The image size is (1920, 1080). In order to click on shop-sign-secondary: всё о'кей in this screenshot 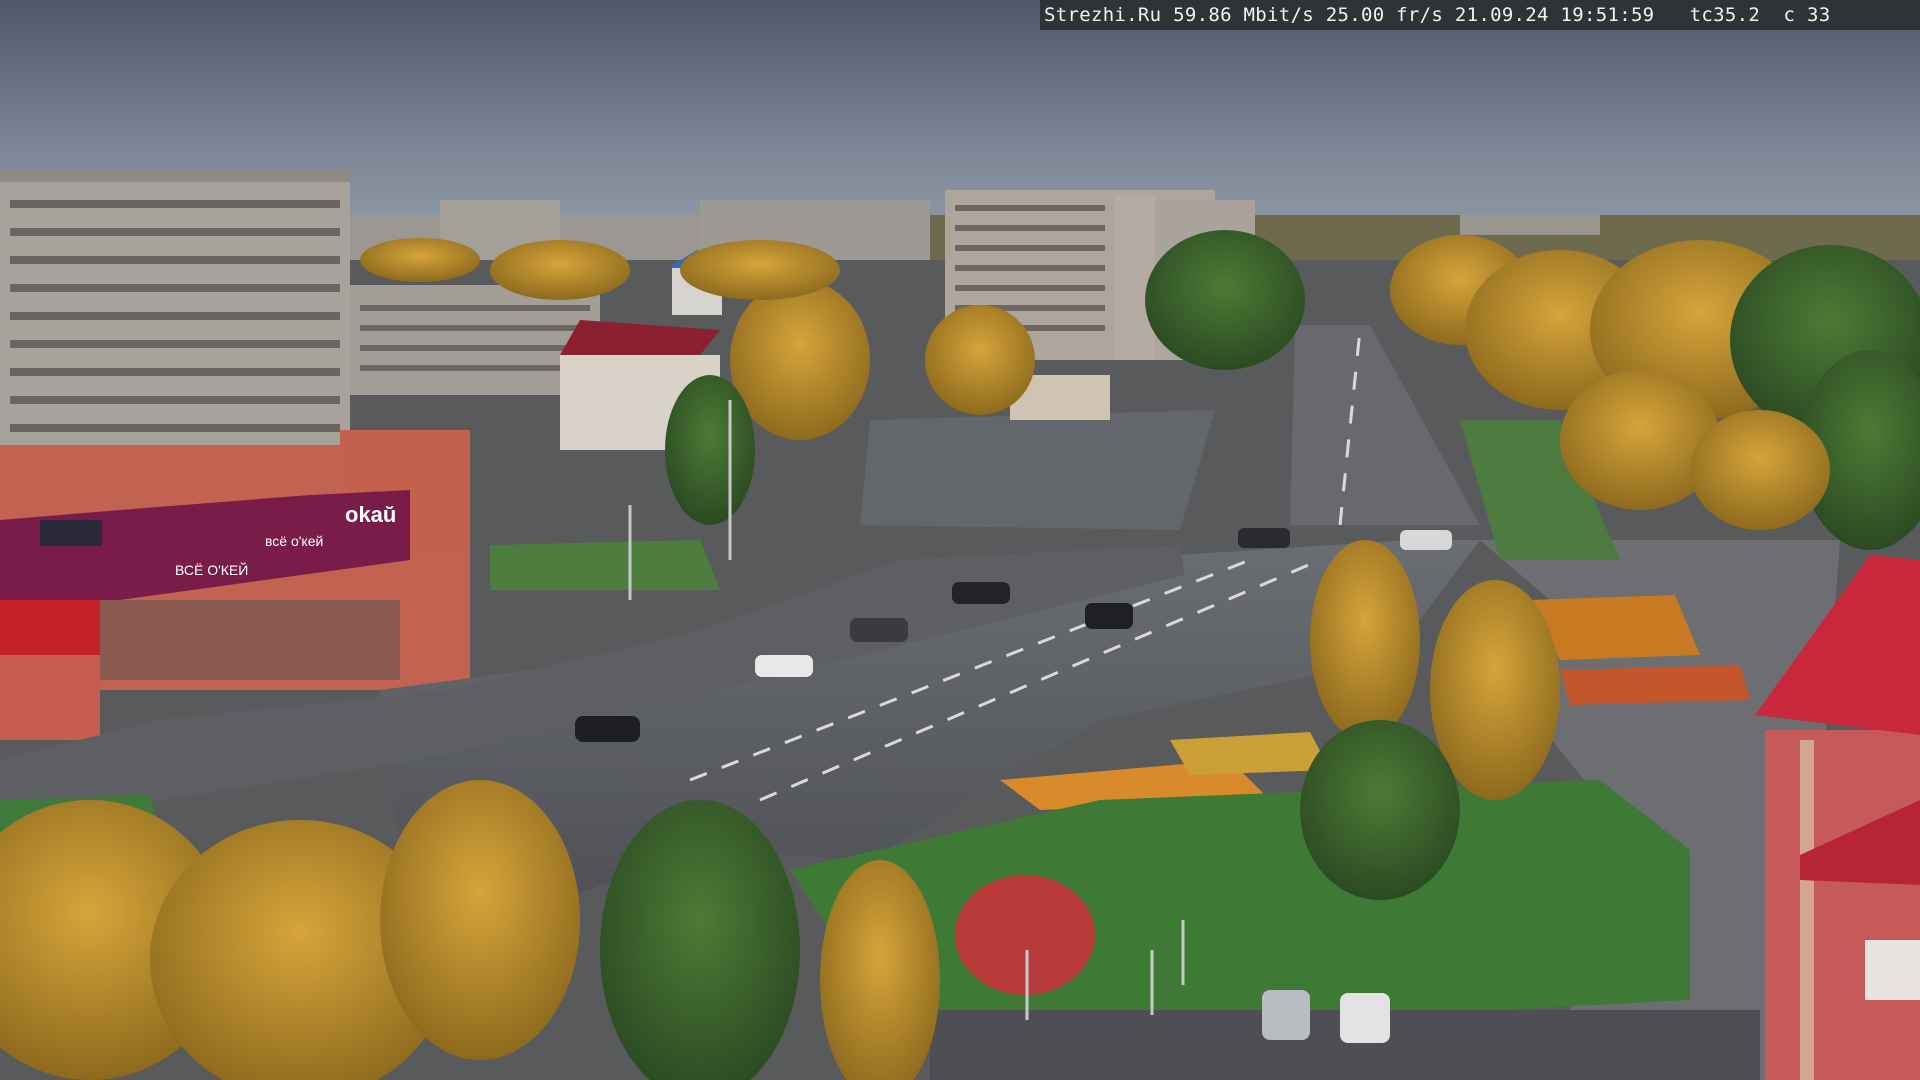, I will do `click(294, 541)`.